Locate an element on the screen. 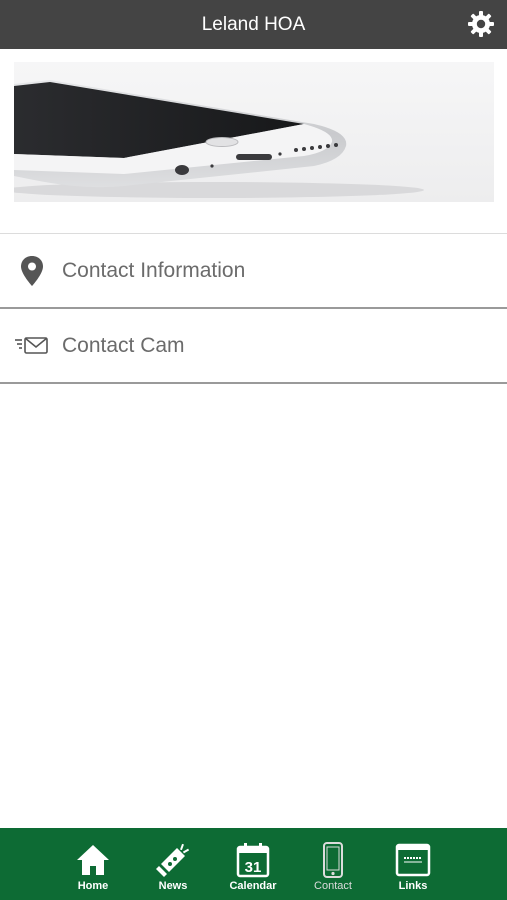 The image size is (507, 900). tab-contact: Contact is located at coordinates (333, 864).